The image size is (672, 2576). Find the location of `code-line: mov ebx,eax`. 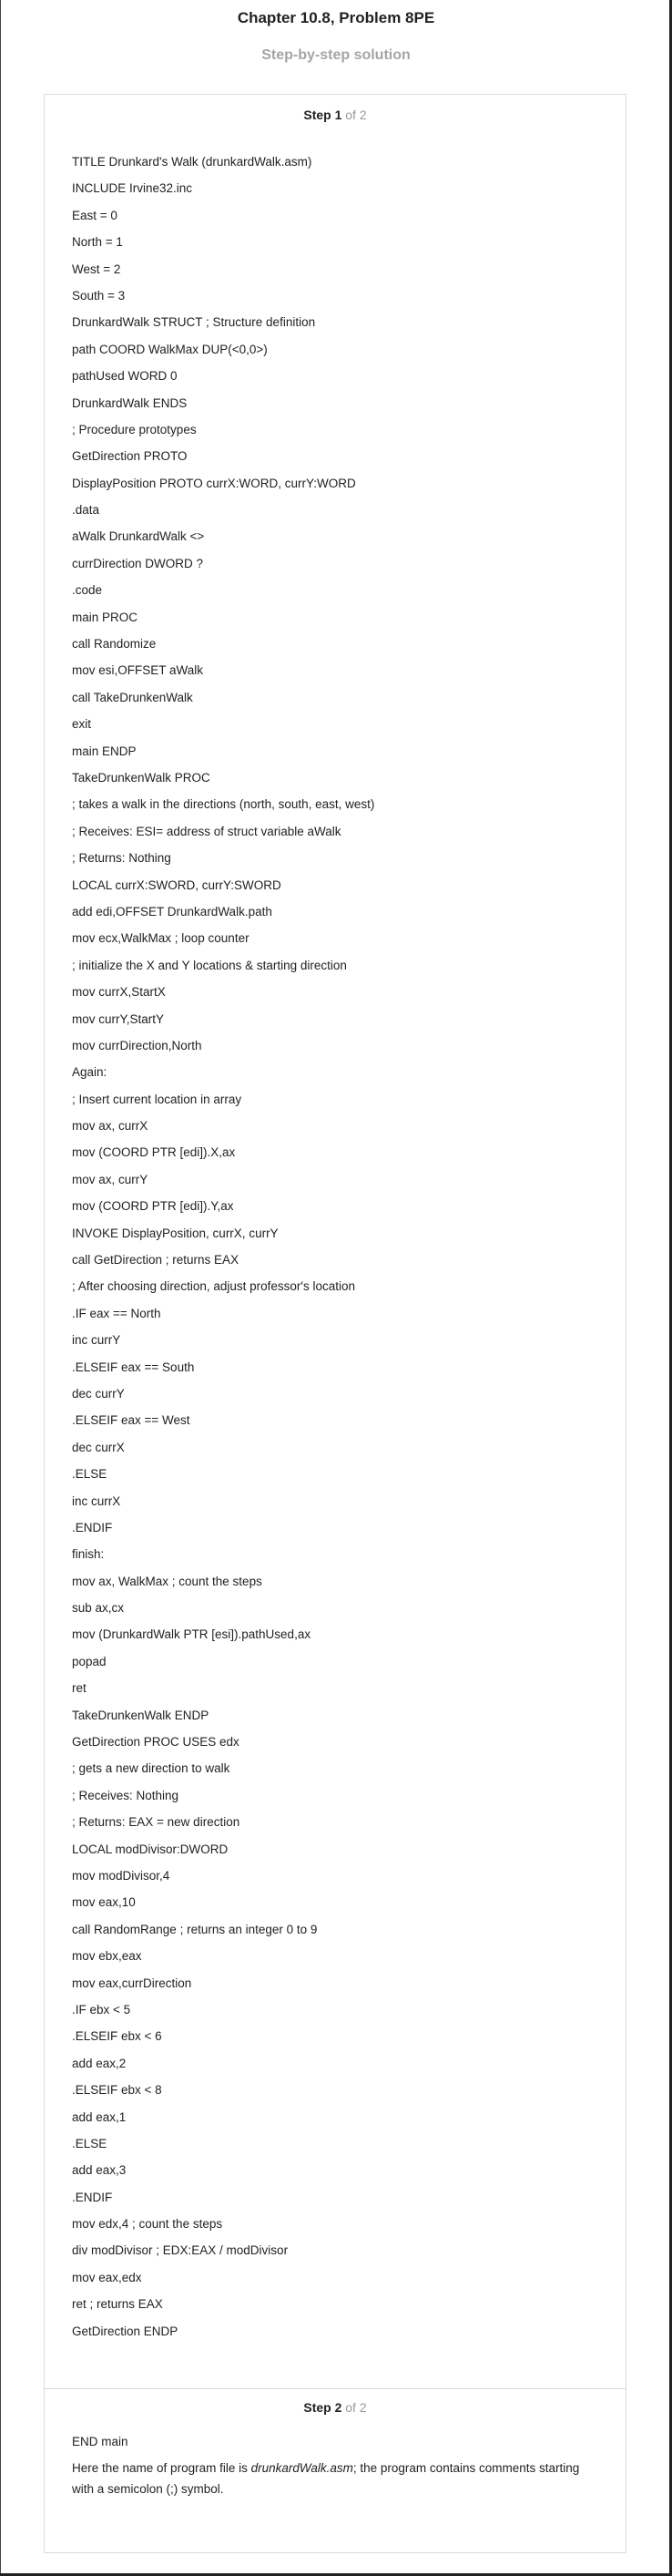

code-line: mov ebx,eax is located at coordinates (107, 1957).